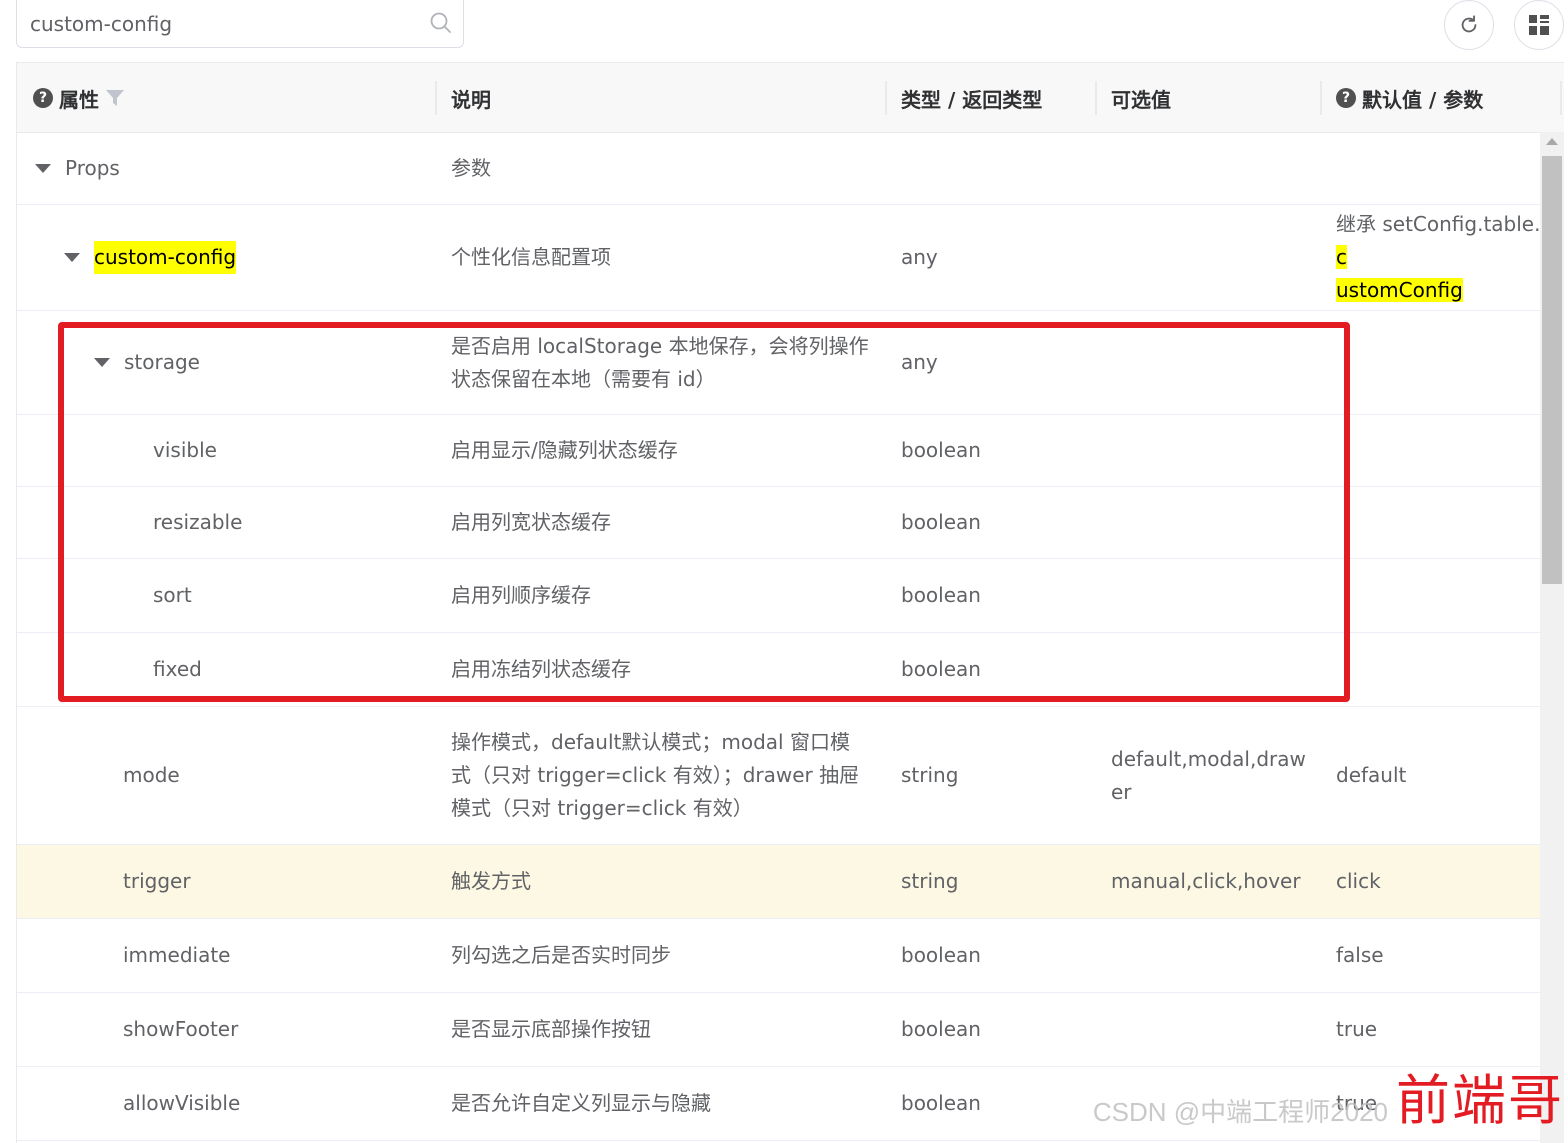  I want to click on cell-default: default, so click(1438, 775).